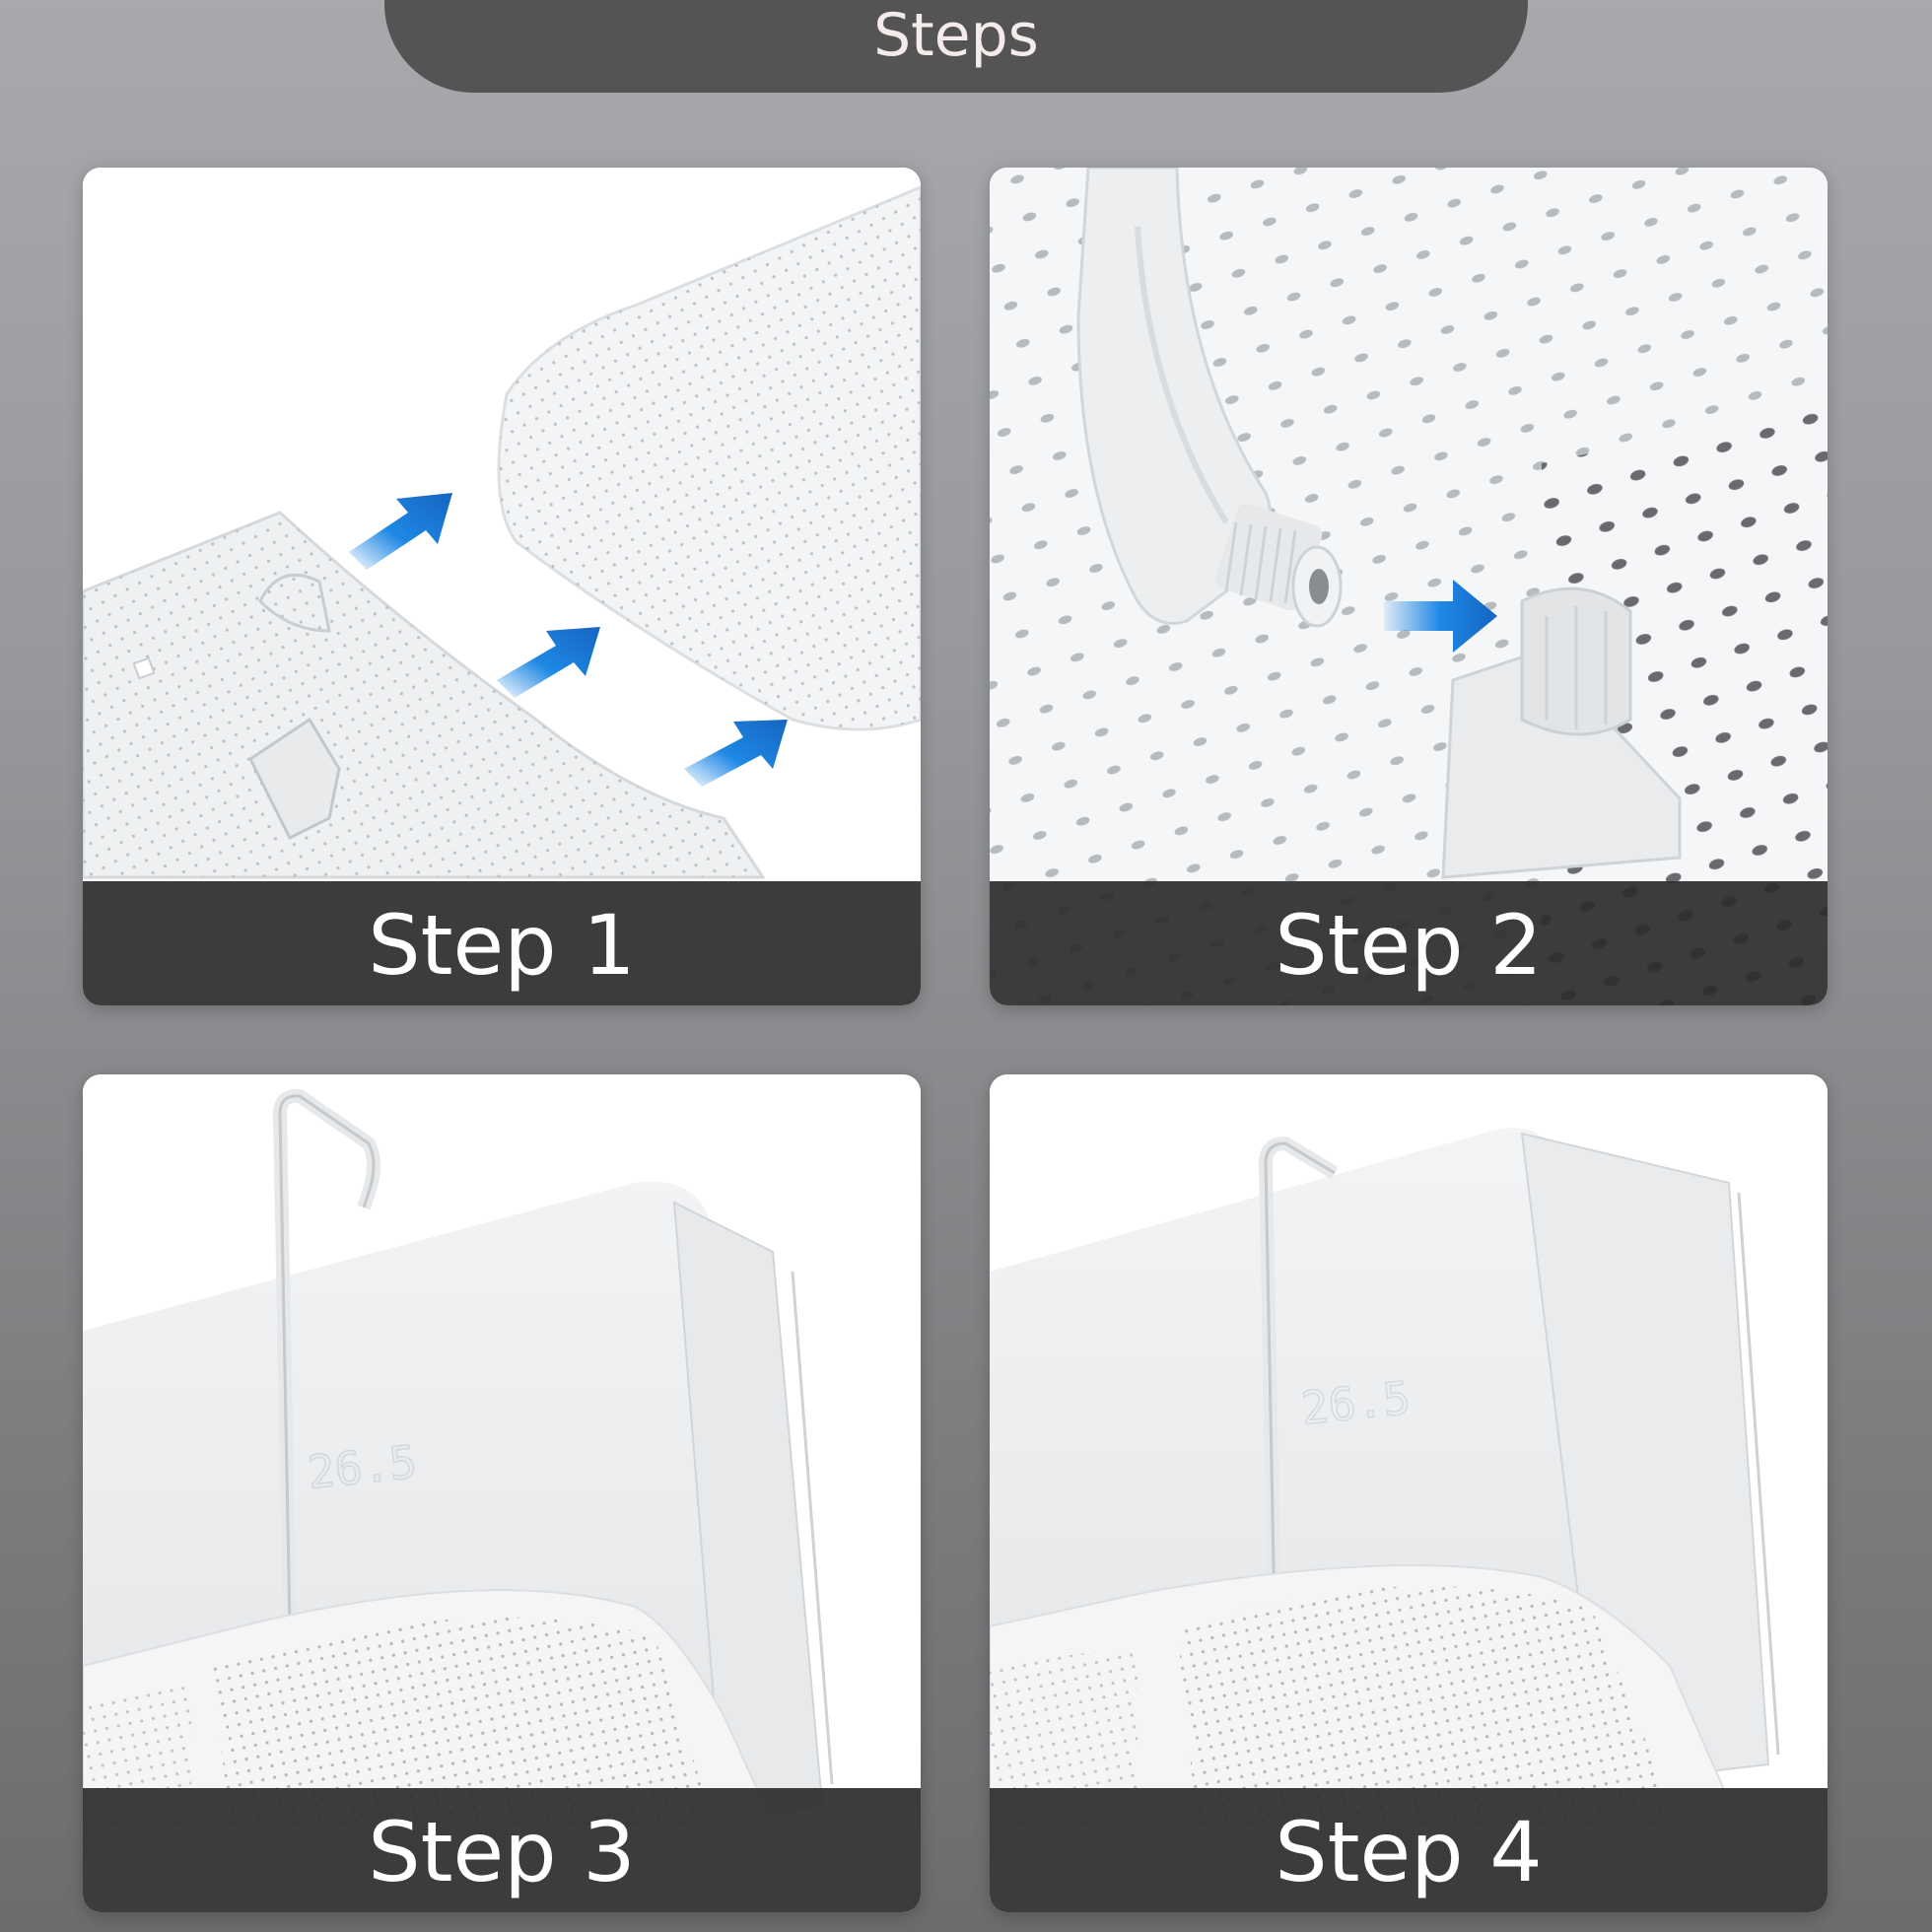 The image size is (1932, 1932). I want to click on step-caption-bar: Step 4, so click(1409, 1850).